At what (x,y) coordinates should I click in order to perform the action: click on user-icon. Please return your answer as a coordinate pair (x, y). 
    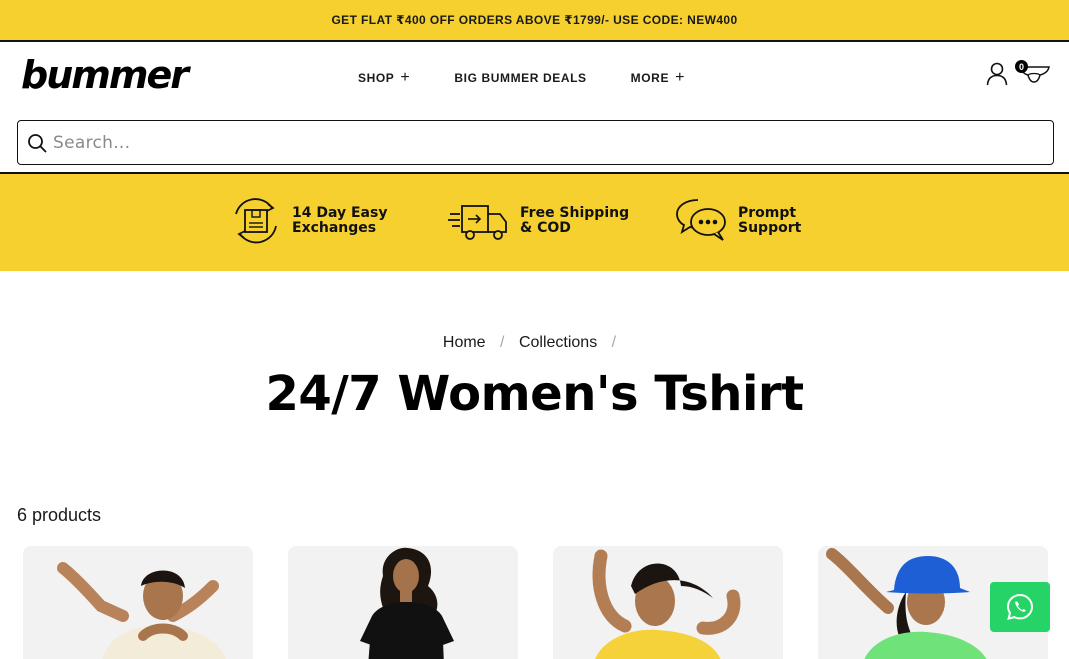
    Looking at the image, I should click on (997, 74).